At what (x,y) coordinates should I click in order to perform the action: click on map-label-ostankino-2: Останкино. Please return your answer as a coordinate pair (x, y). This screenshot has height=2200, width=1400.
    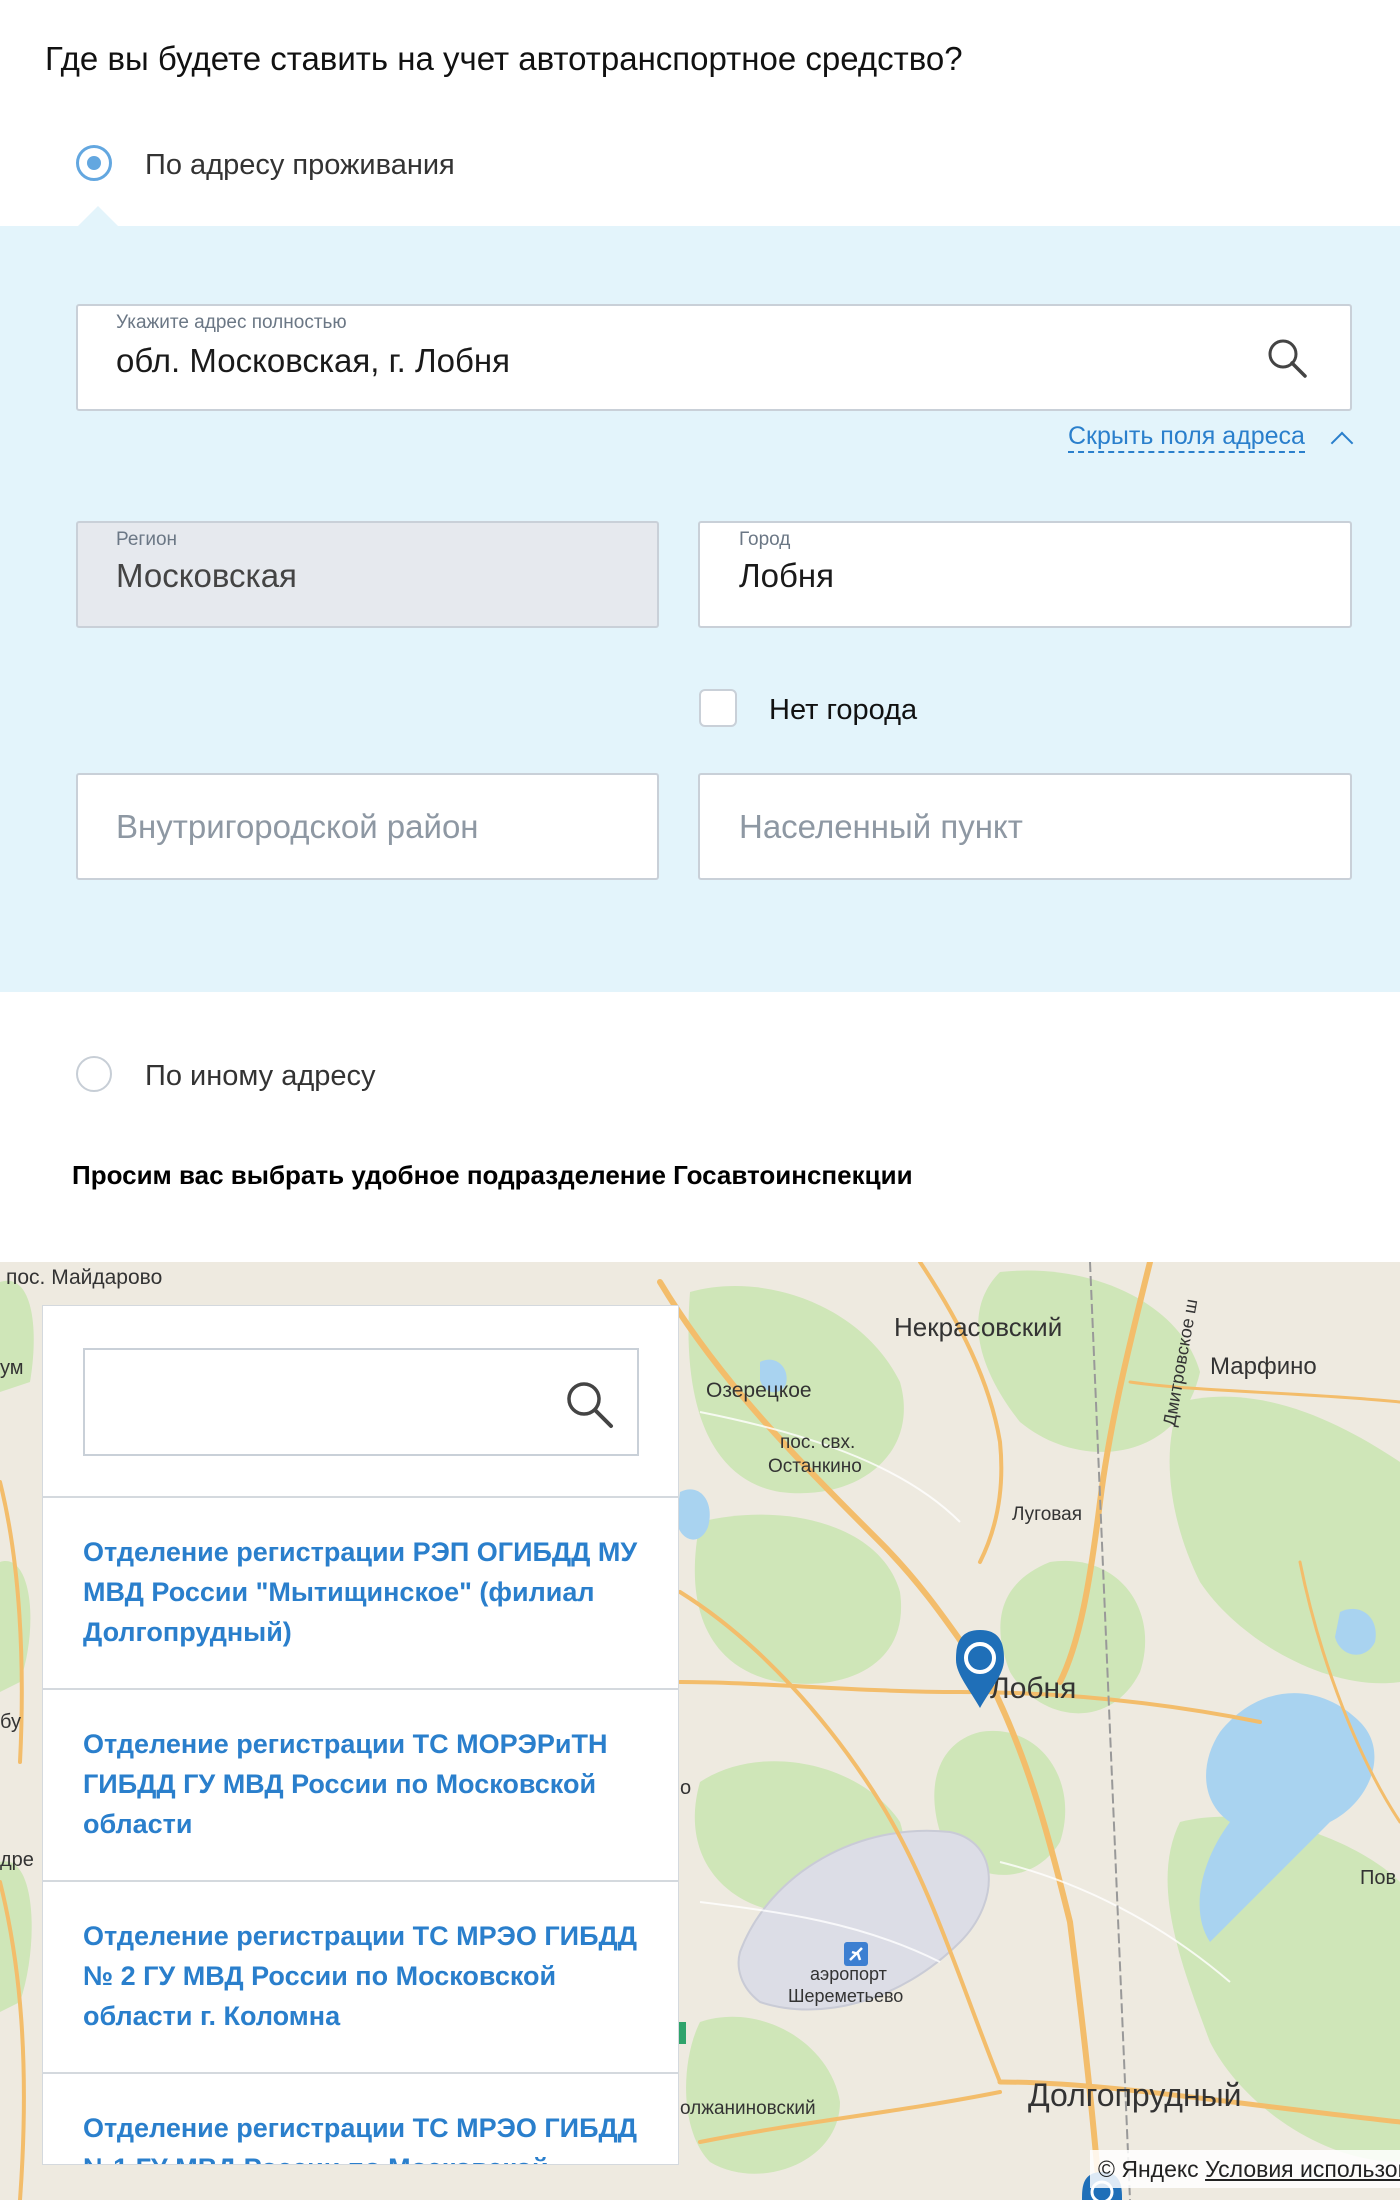
    Looking at the image, I should click on (815, 1466).